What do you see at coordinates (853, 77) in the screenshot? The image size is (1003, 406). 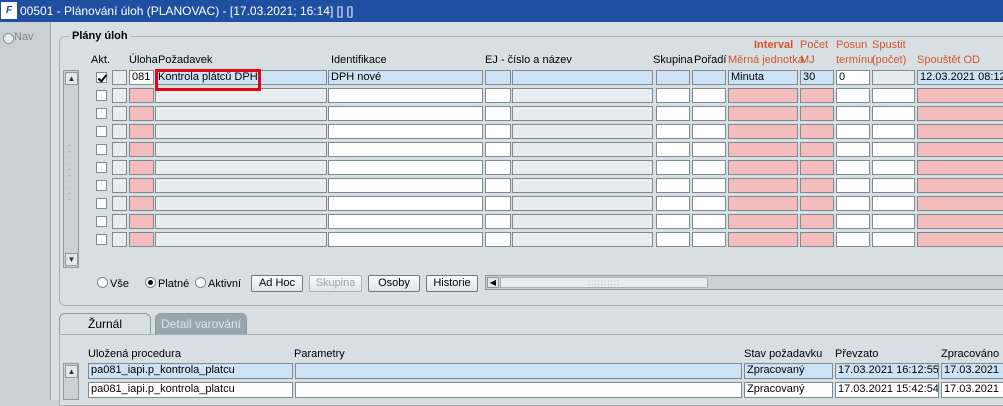 I see `cell-posun: 0` at bounding box center [853, 77].